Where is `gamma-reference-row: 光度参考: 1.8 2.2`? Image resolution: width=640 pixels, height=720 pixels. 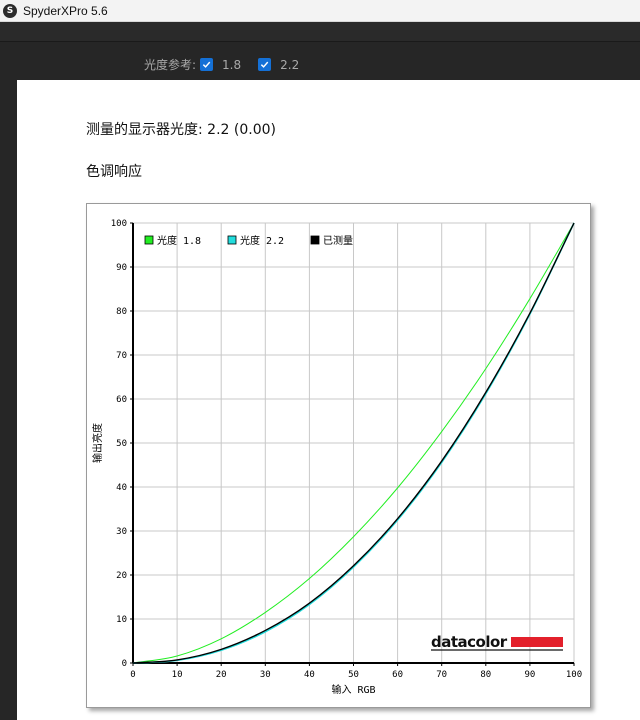 gamma-reference-row: 光度参考: 1.8 2.2 is located at coordinates (230, 64).